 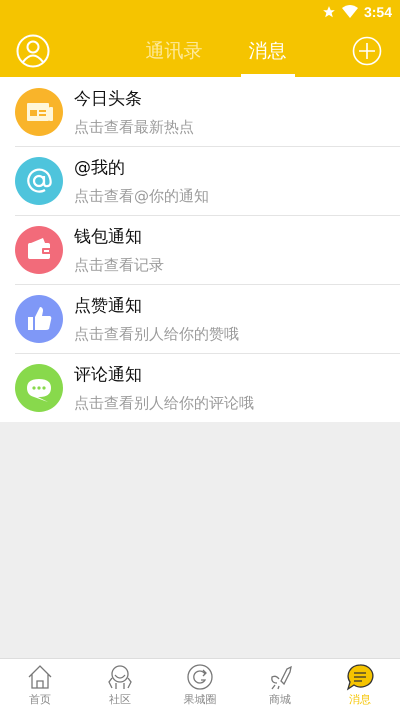 What do you see at coordinates (100, 168) in the screenshot?
I see `message-title: @我的` at bounding box center [100, 168].